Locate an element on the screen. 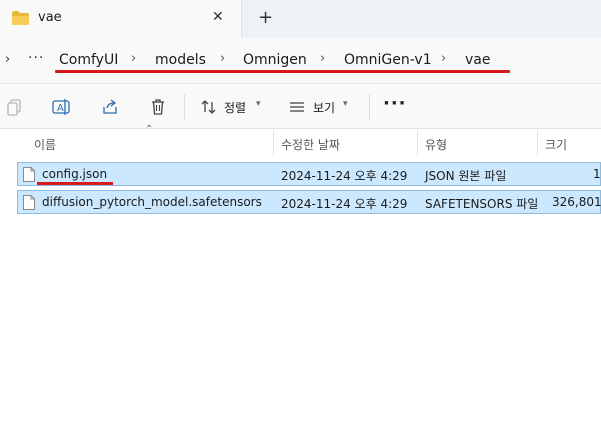 Image resolution: width=601 pixels, height=423 pixels. tab-title: vae is located at coordinates (50, 17).